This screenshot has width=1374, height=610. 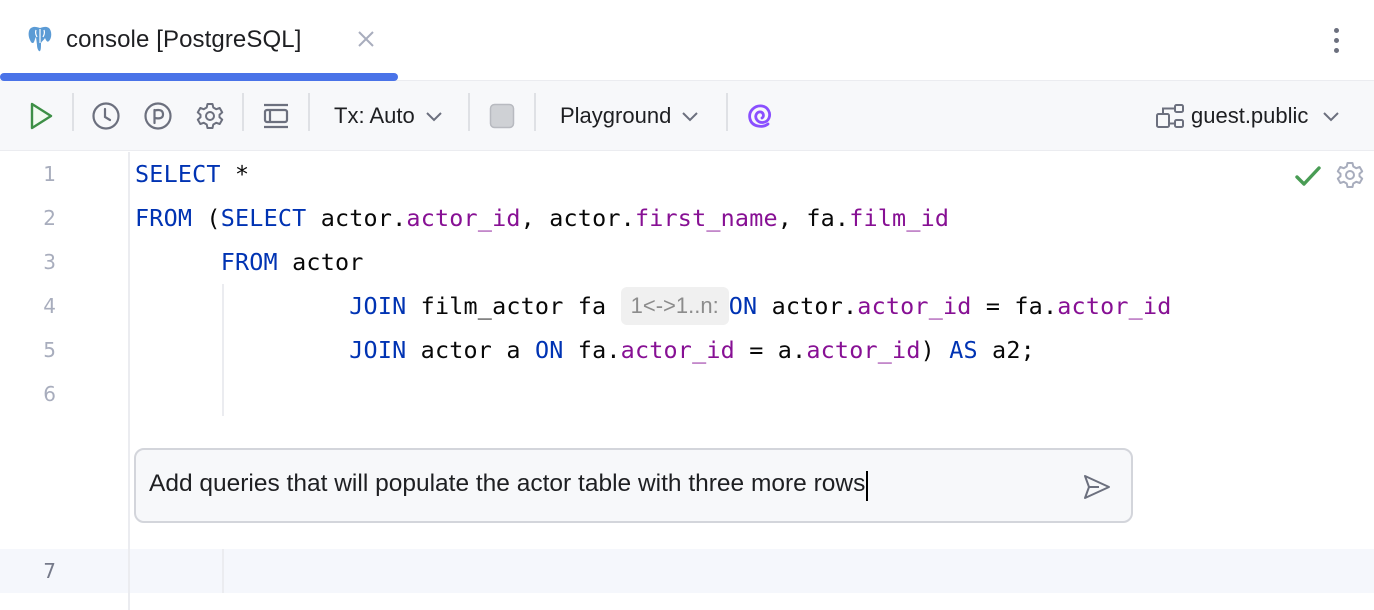 What do you see at coordinates (206, 218) in the screenshot?
I see `sql-text: (` at bounding box center [206, 218].